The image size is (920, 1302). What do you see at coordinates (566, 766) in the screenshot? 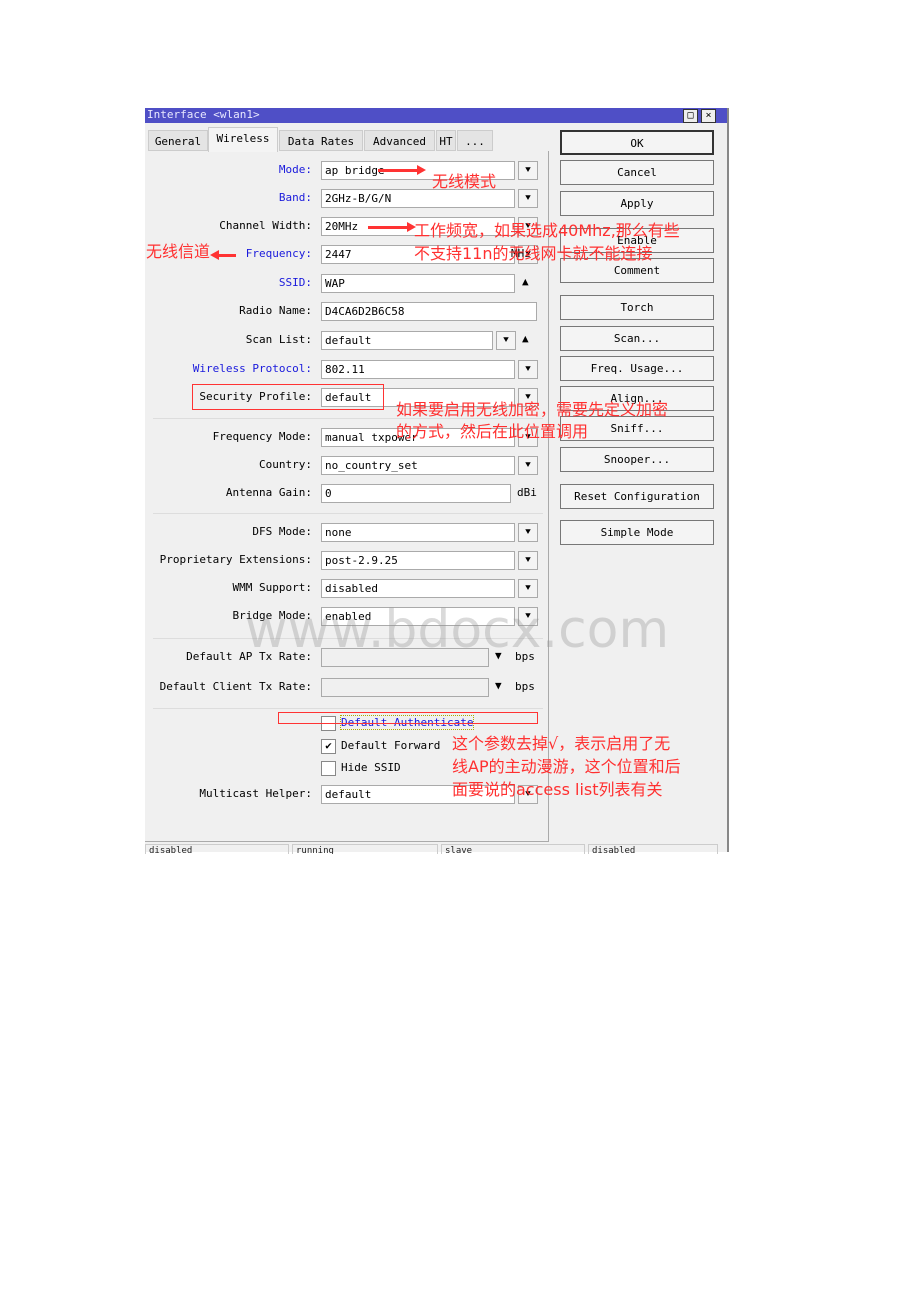
I see `annotation-authenticate-2: 线AP的主动漫游，这个位置和后` at bounding box center [566, 766].